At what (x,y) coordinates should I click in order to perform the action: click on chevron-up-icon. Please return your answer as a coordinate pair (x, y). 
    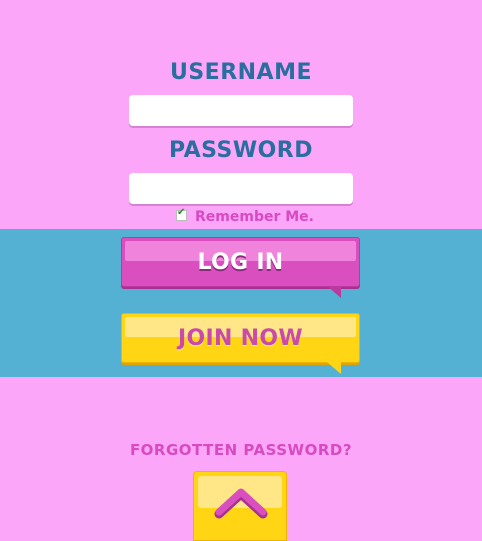
    Looking at the image, I should click on (241, 503).